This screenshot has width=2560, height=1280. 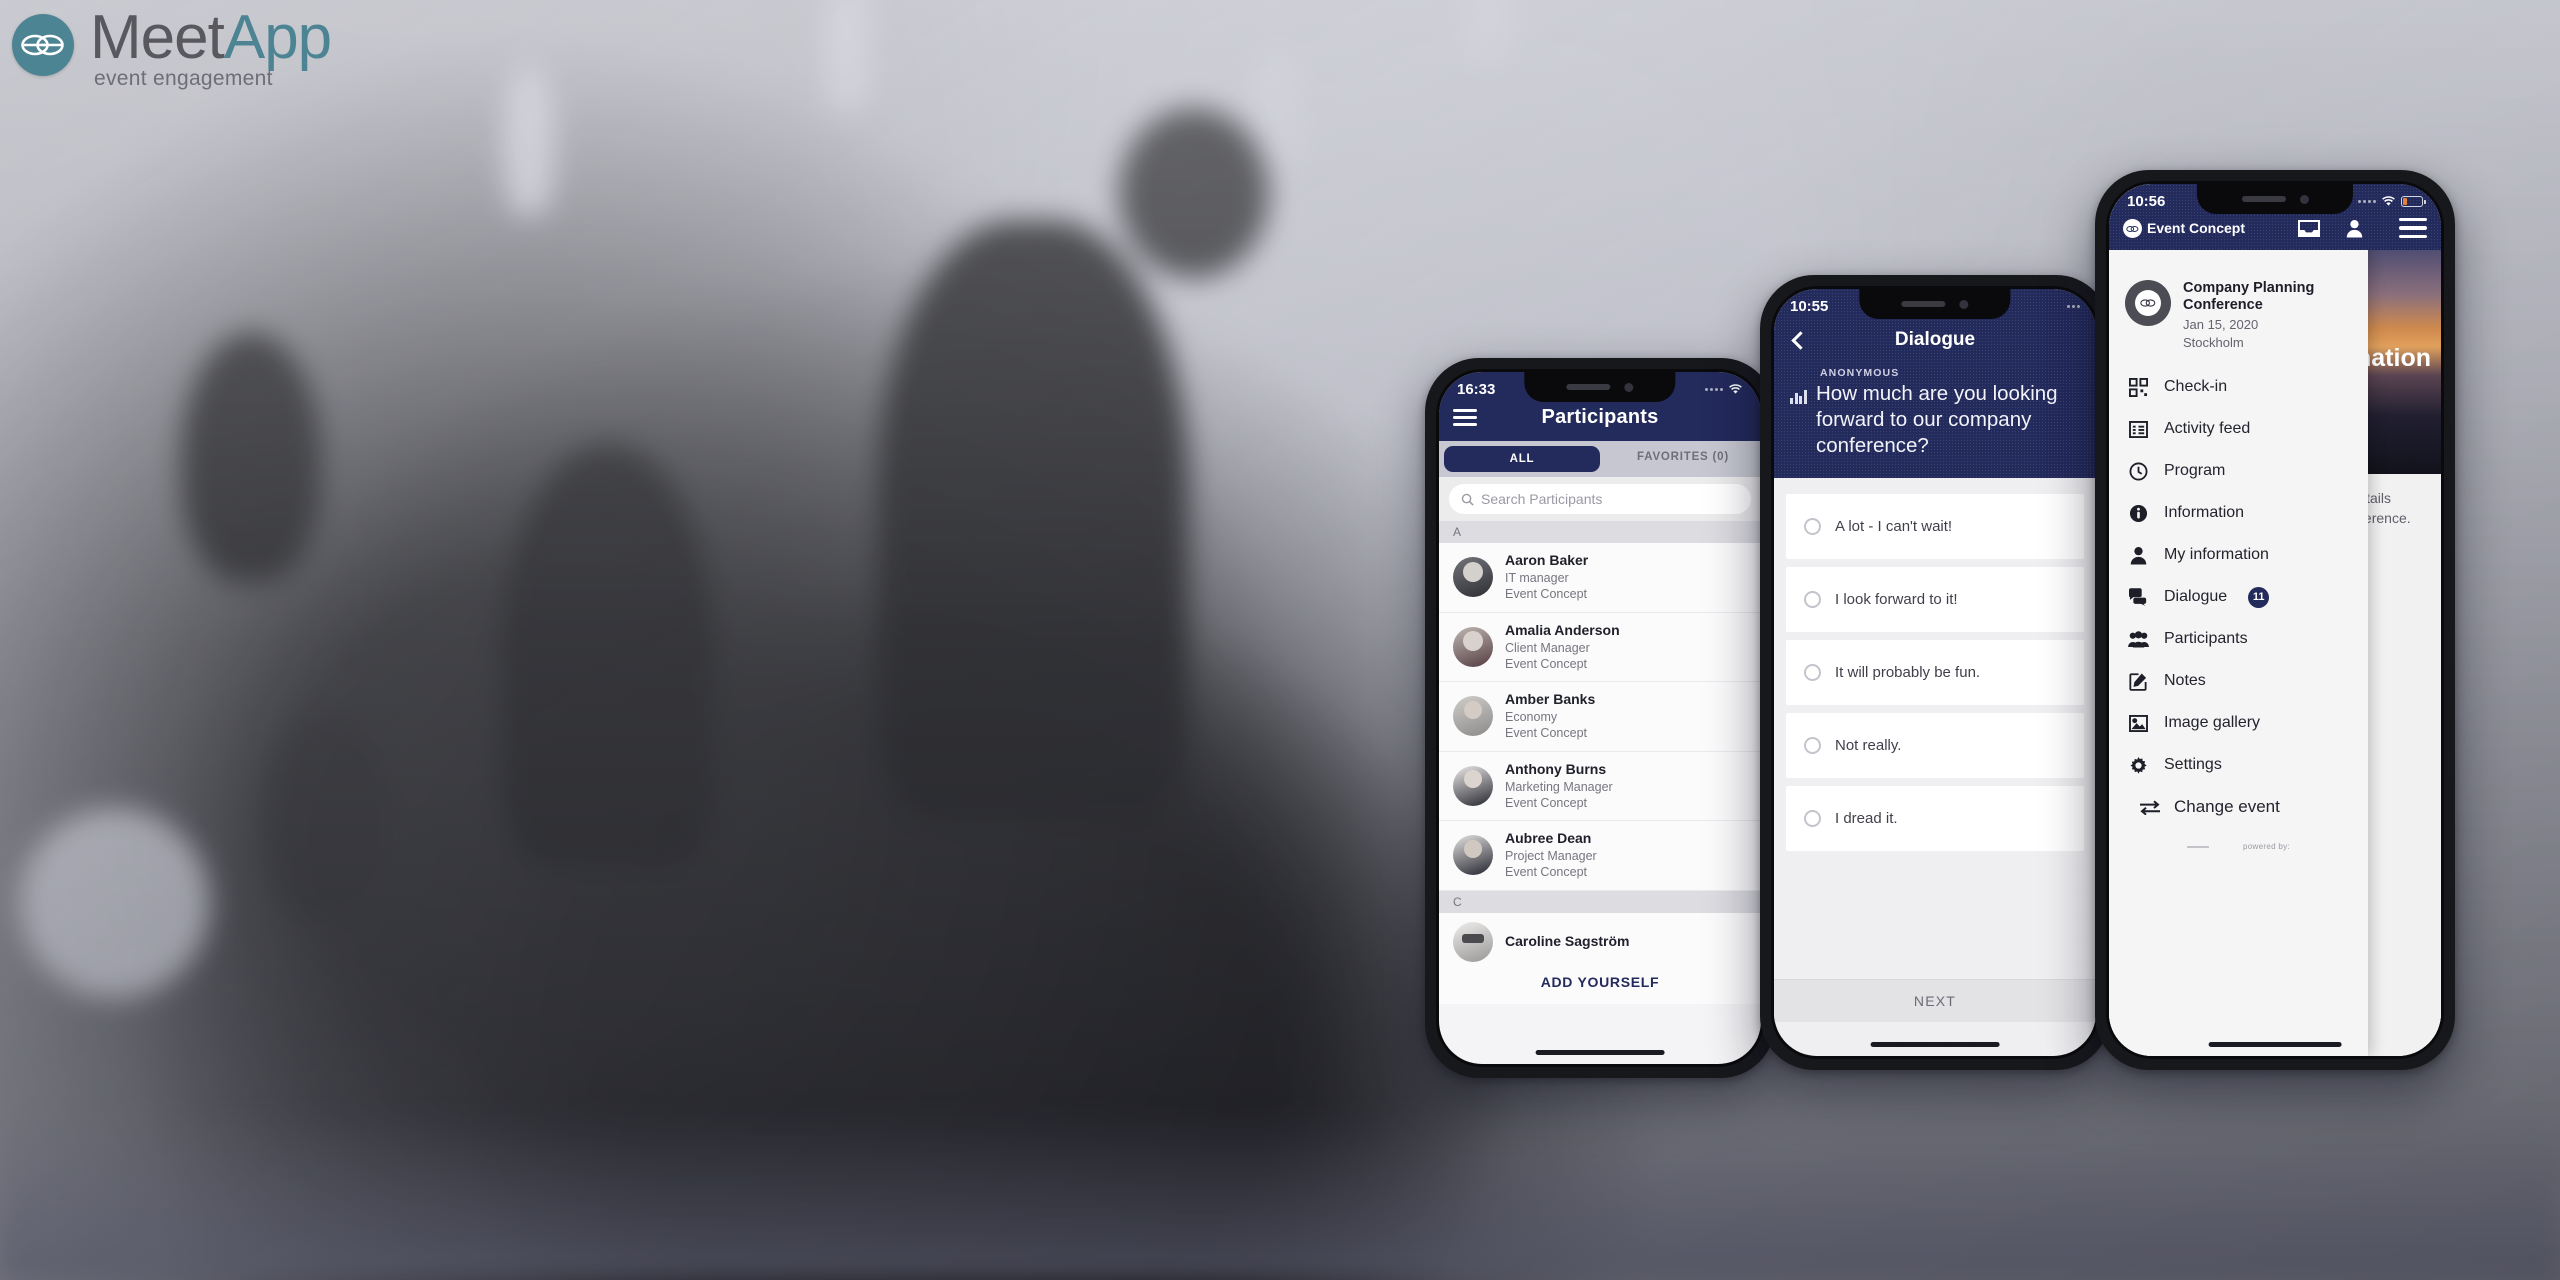 What do you see at coordinates (1476, 389) in the screenshot?
I see `status-time: 16:33` at bounding box center [1476, 389].